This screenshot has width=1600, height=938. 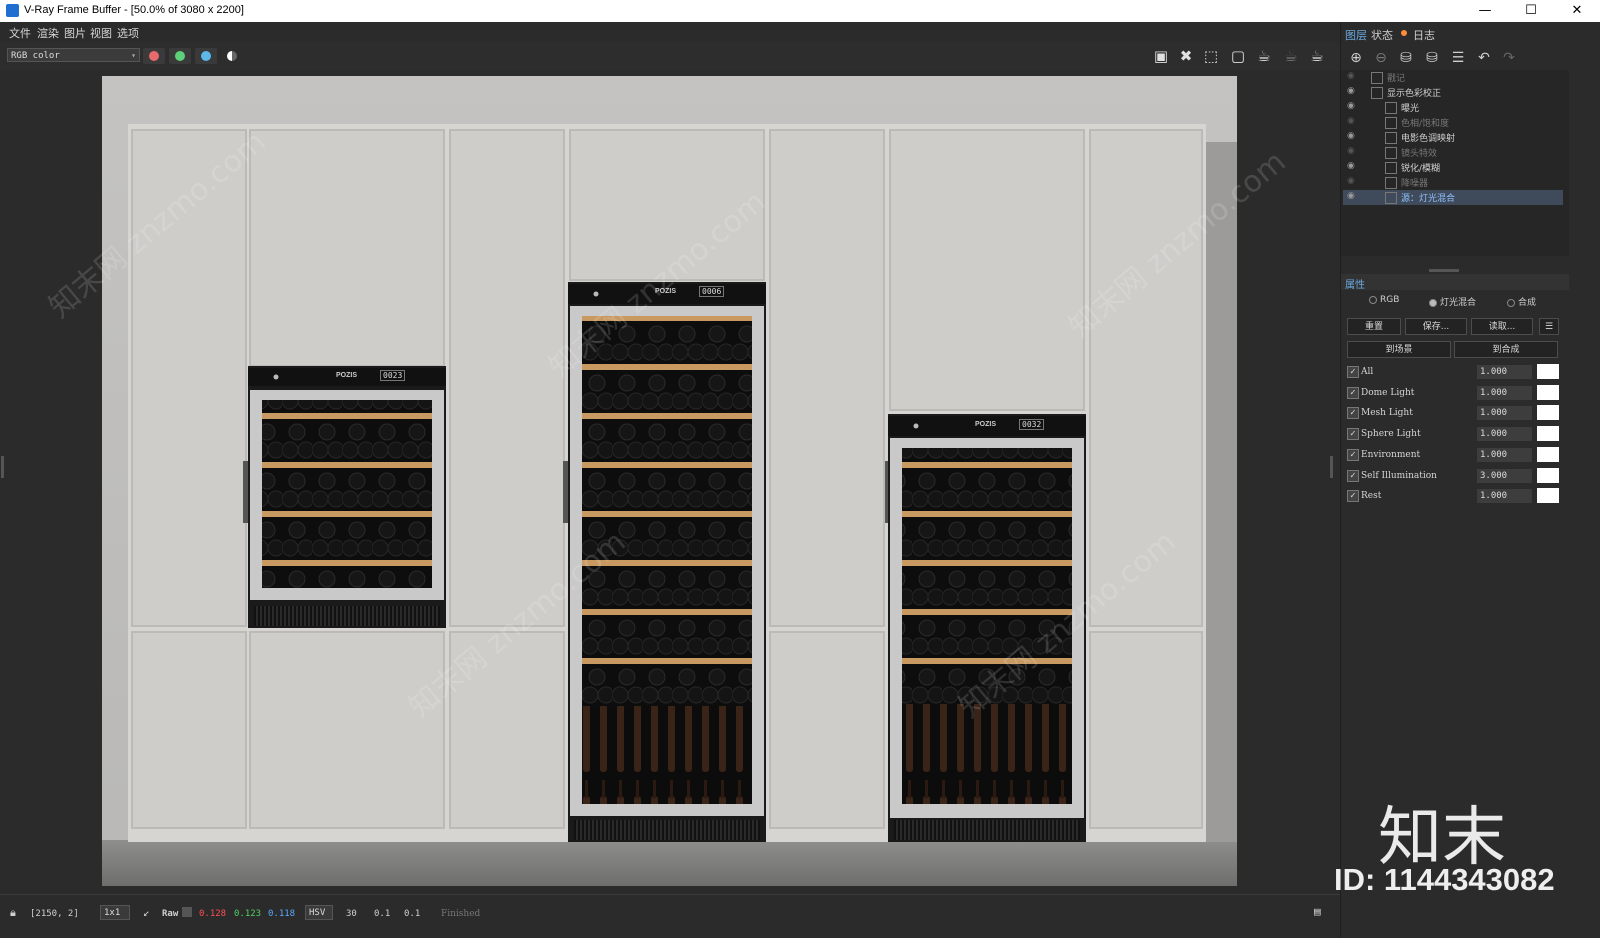 I want to click on menu-file: 文件, so click(x=20, y=33).